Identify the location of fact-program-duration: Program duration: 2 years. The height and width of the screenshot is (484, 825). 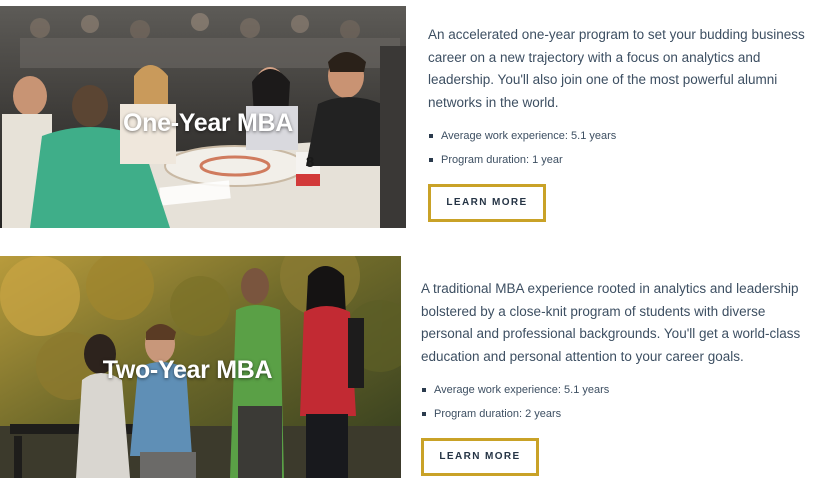
(617, 414).